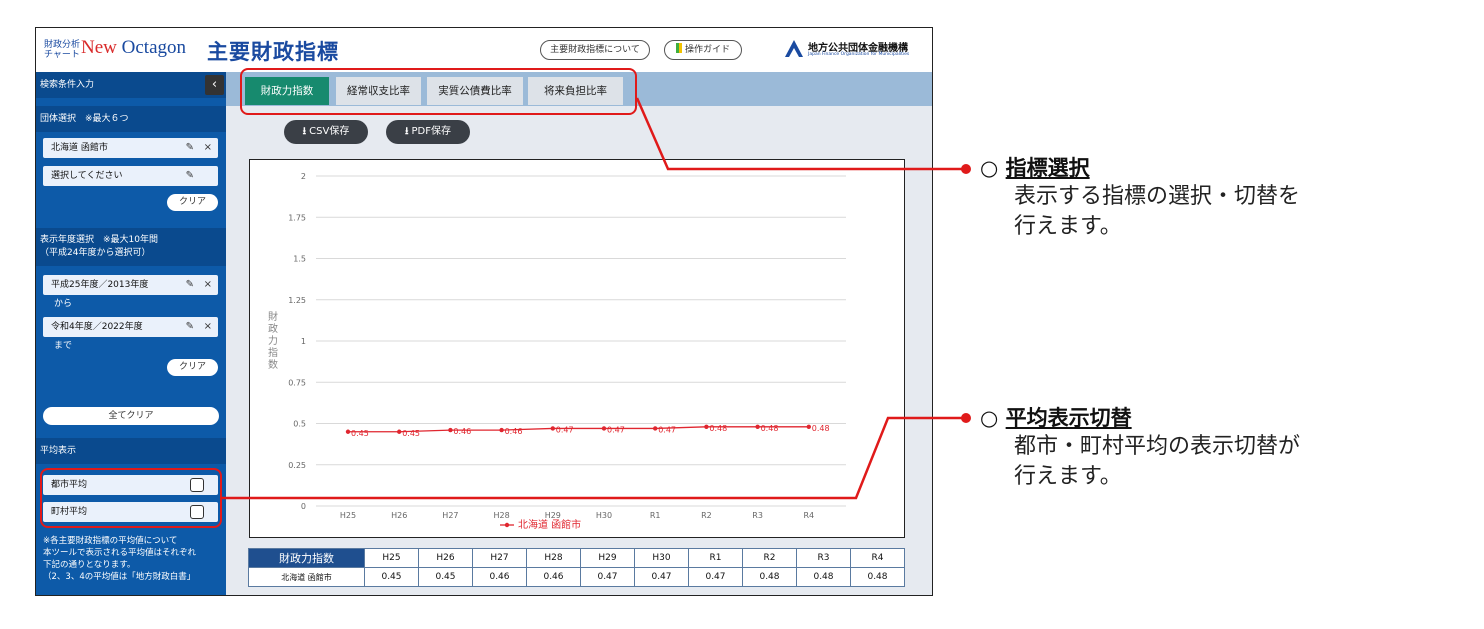 The image size is (1484, 629). Describe the element at coordinates (1068, 476) in the screenshot. I see `callout-average-text: 行えます。` at that location.